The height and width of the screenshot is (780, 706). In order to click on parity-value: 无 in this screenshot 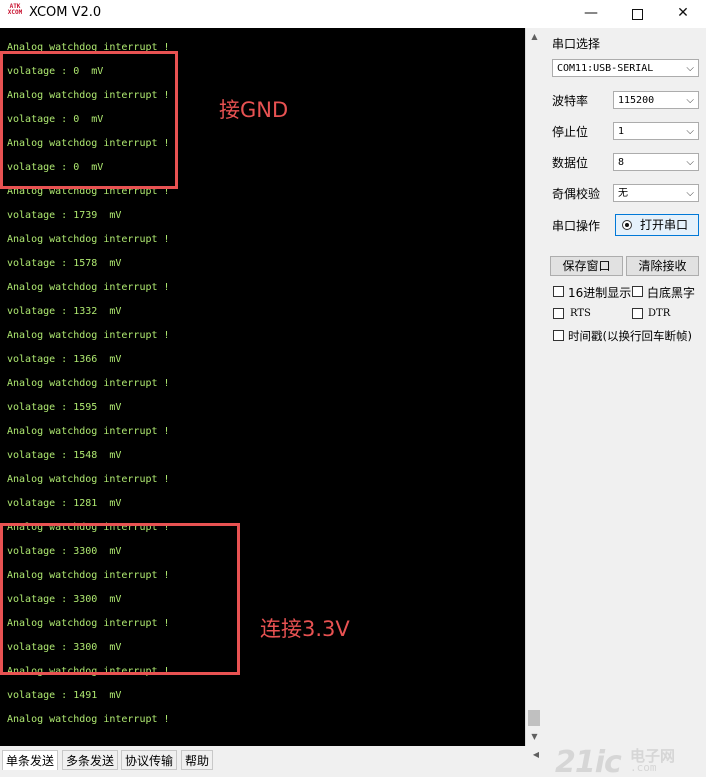, I will do `click(623, 193)`.